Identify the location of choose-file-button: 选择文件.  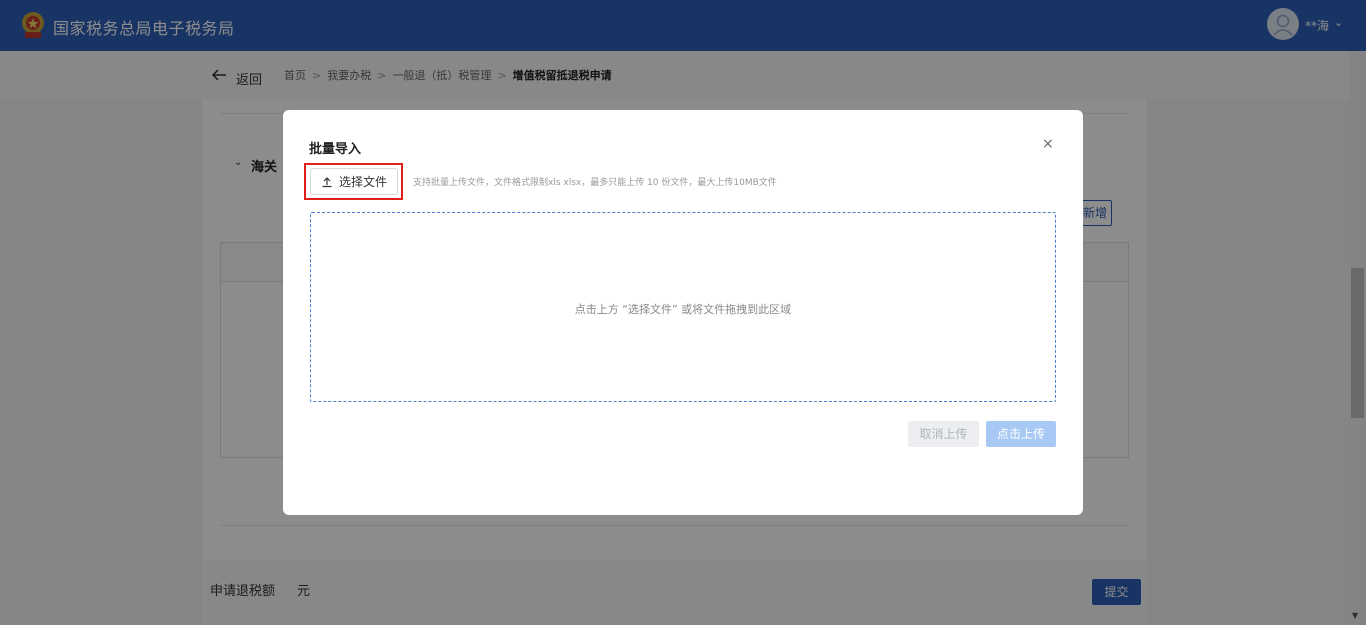
(354, 181).